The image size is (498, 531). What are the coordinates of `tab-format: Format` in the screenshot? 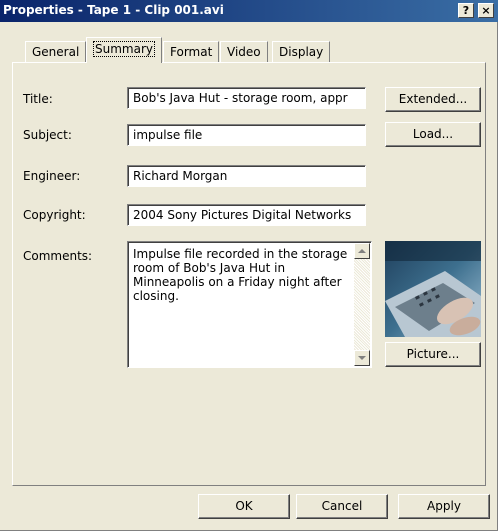 It's located at (191, 51).